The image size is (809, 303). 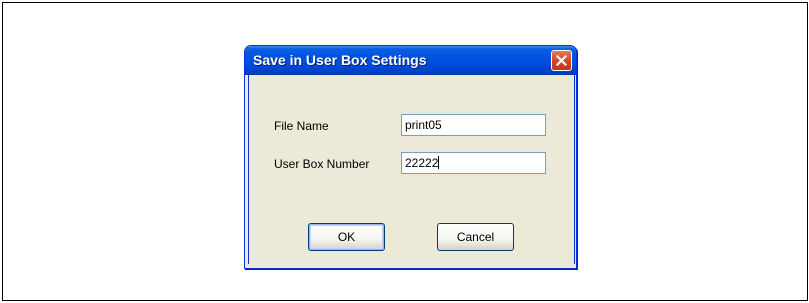 I want to click on dialog-title: Save in User Box Settings, so click(x=340, y=60).